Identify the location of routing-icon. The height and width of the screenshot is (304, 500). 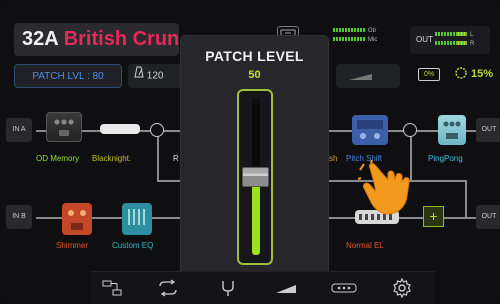
(112, 288).